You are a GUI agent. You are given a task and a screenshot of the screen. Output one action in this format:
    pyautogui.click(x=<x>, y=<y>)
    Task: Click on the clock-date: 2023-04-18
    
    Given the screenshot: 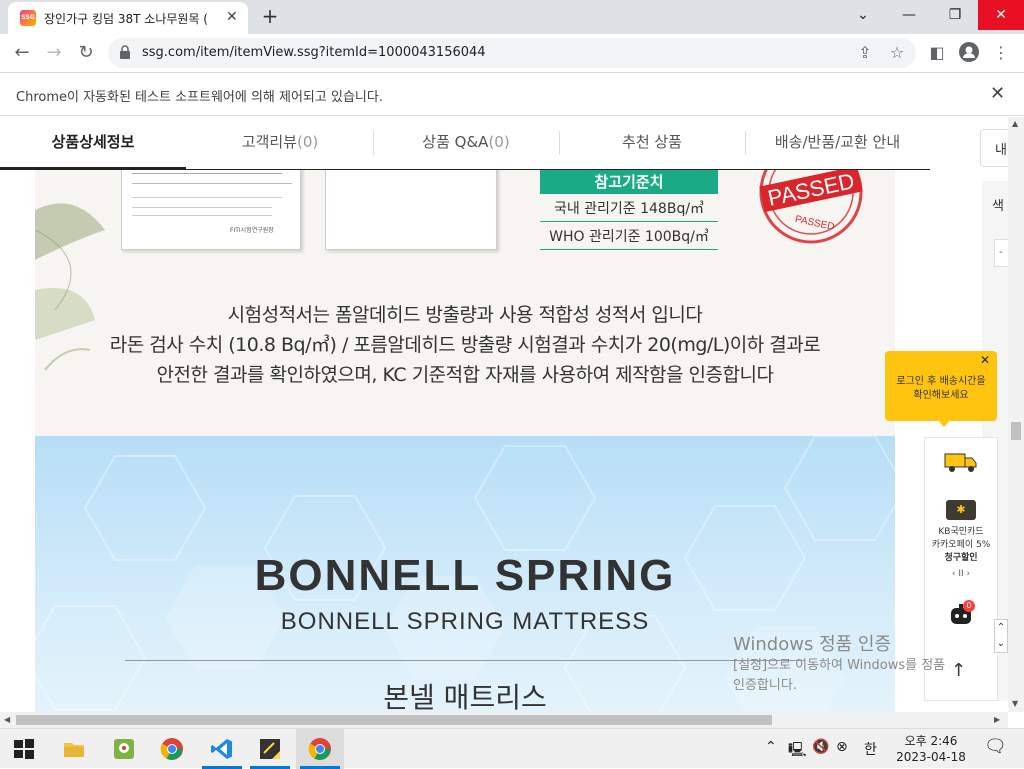 What is the action you would take?
    pyautogui.click(x=931, y=757)
    